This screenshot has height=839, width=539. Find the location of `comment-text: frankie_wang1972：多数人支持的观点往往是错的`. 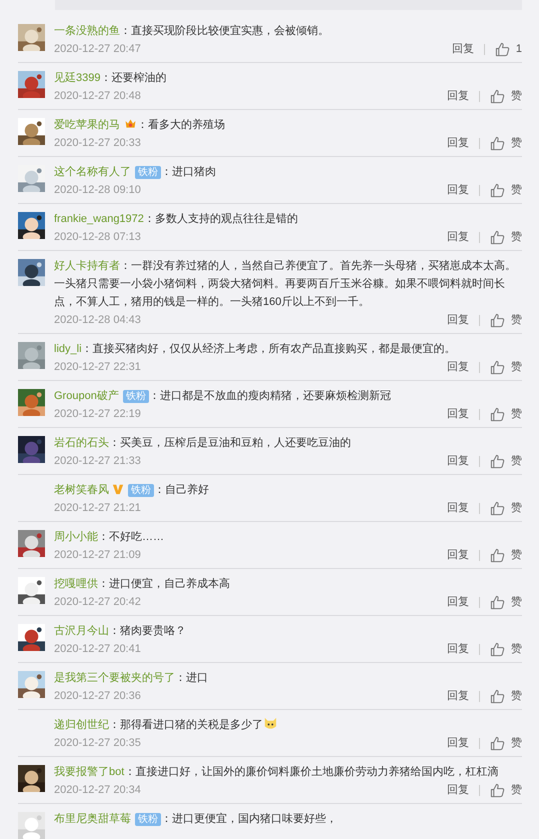

comment-text: frankie_wang1972：多数人支持的观点往往是错的 is located at coordinates (176, 219).